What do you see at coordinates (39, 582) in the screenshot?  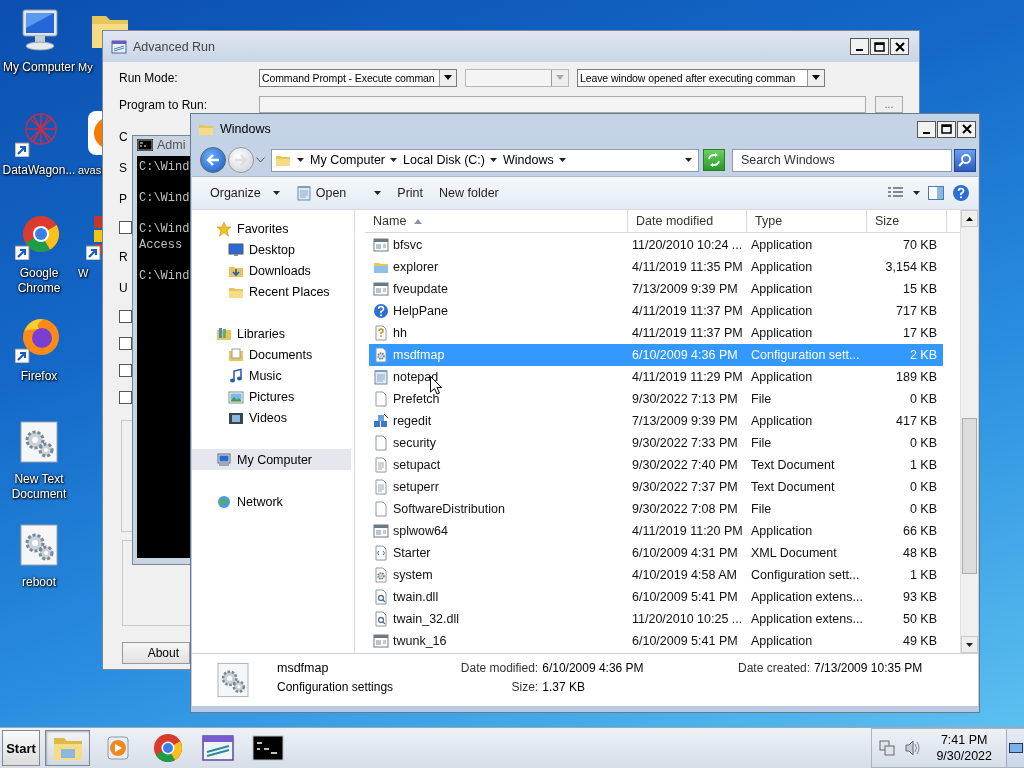 I see `icon-label: reboot` at bounding box center [39, 582].